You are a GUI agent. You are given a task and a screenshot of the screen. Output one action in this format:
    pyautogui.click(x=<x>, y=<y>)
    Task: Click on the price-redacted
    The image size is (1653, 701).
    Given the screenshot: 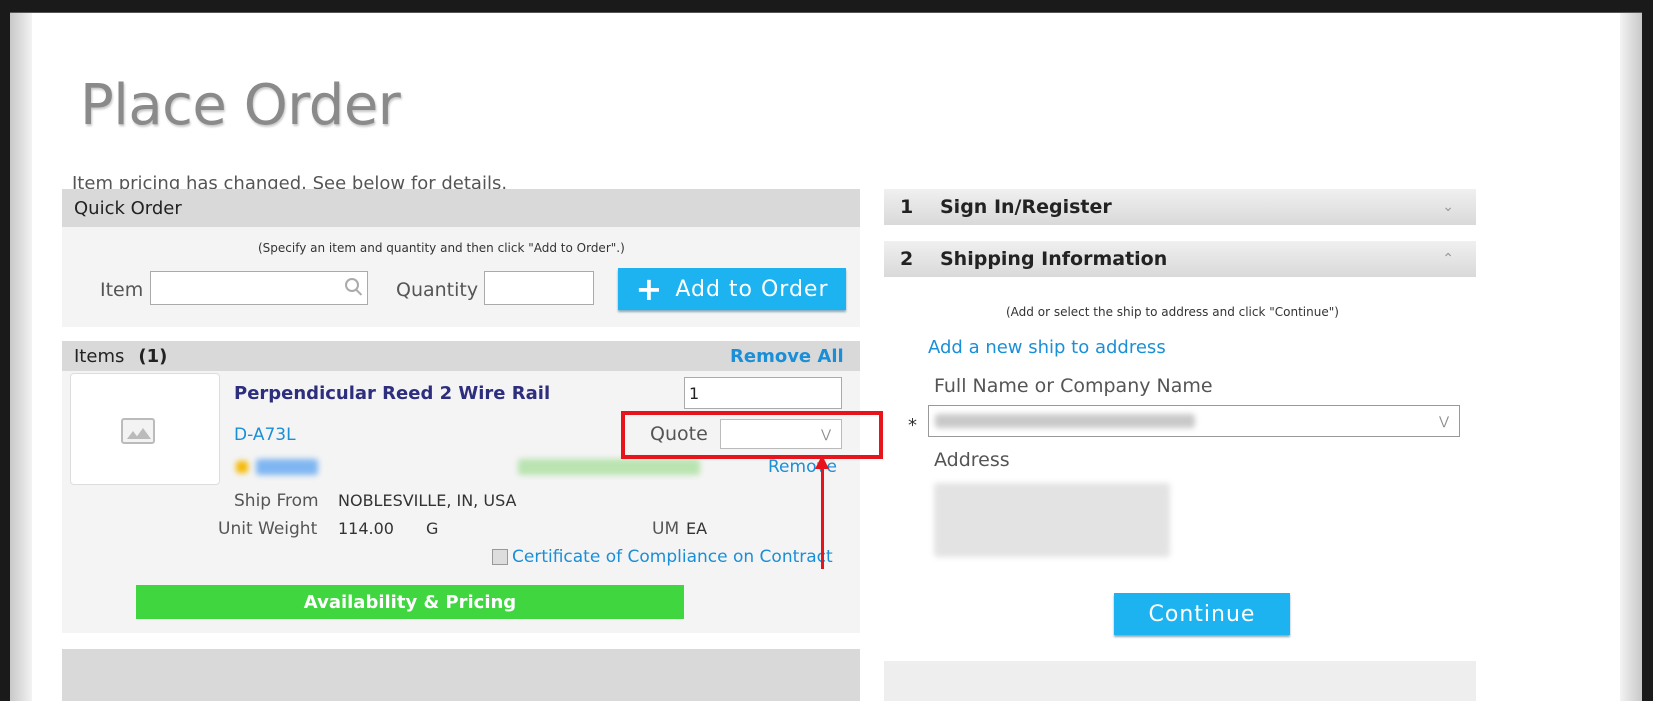 What is the action you would take?
    pyautogui.click(x=287, y=467)
    